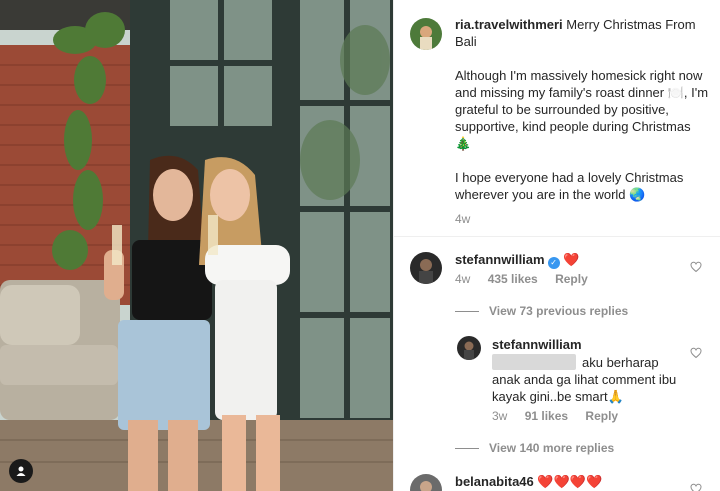 The height and width of the screenshot is (491, 720). I want to click on comment-text: ❤️, so click(571, 259).